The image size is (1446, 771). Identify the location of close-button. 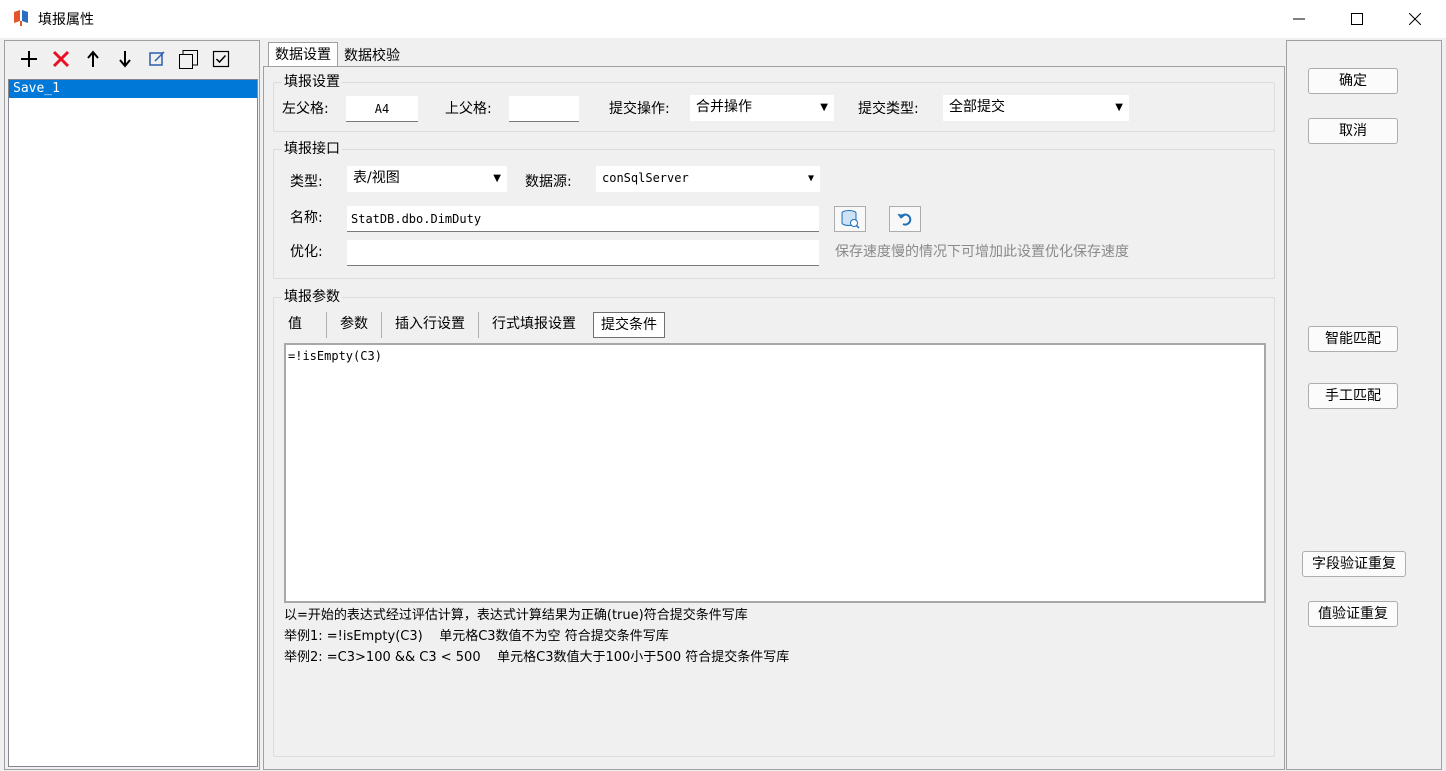
(1415, 19).